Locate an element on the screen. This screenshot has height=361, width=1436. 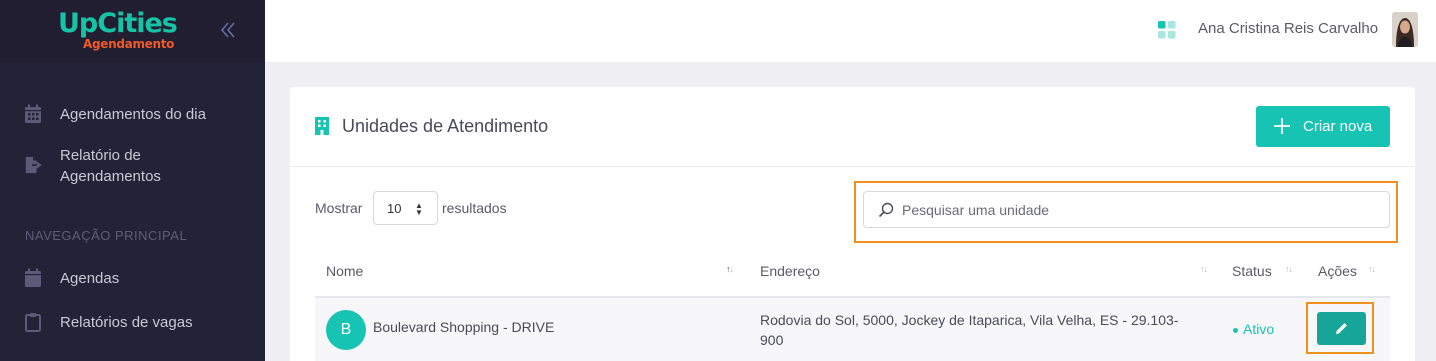
sidebar-item-label: Relatório de Agendamentos is located at coordinates (110, 166).